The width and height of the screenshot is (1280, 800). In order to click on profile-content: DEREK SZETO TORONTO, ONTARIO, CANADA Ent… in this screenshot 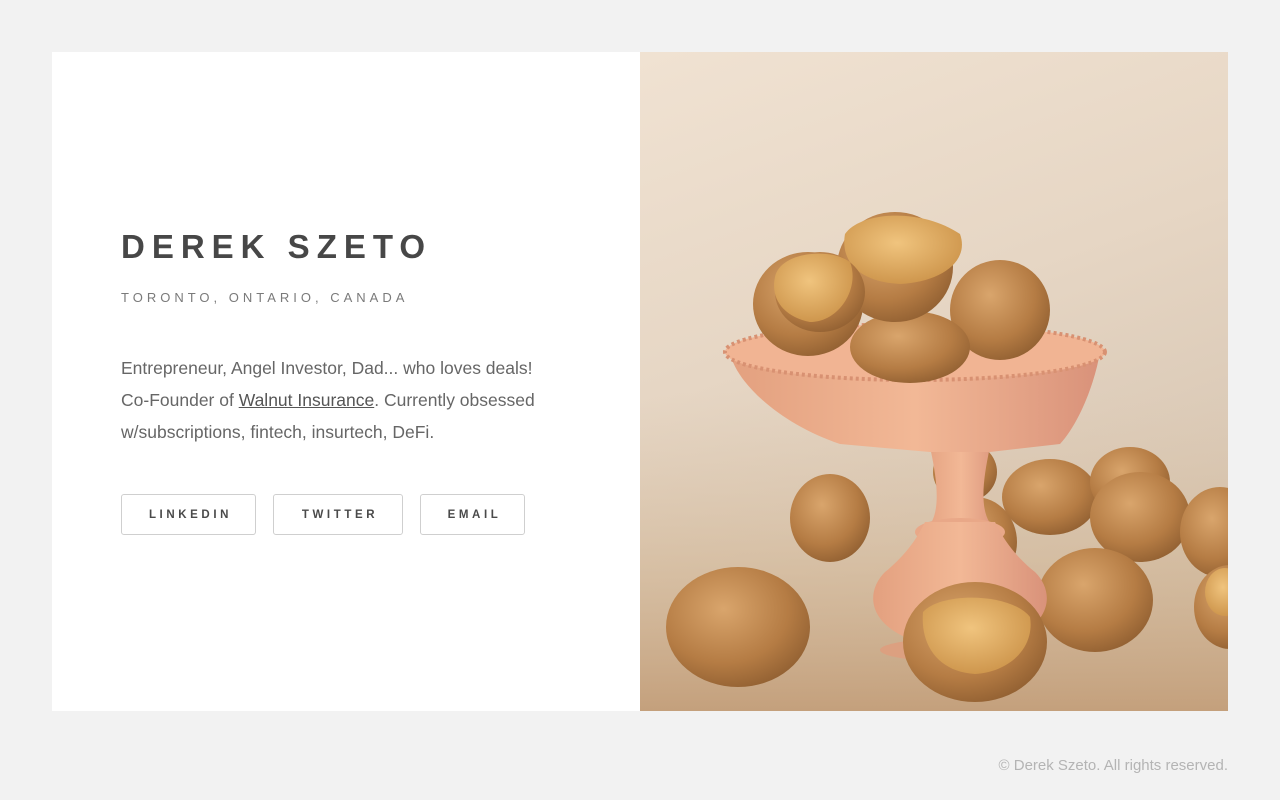, I will do `click(336, 381)`.